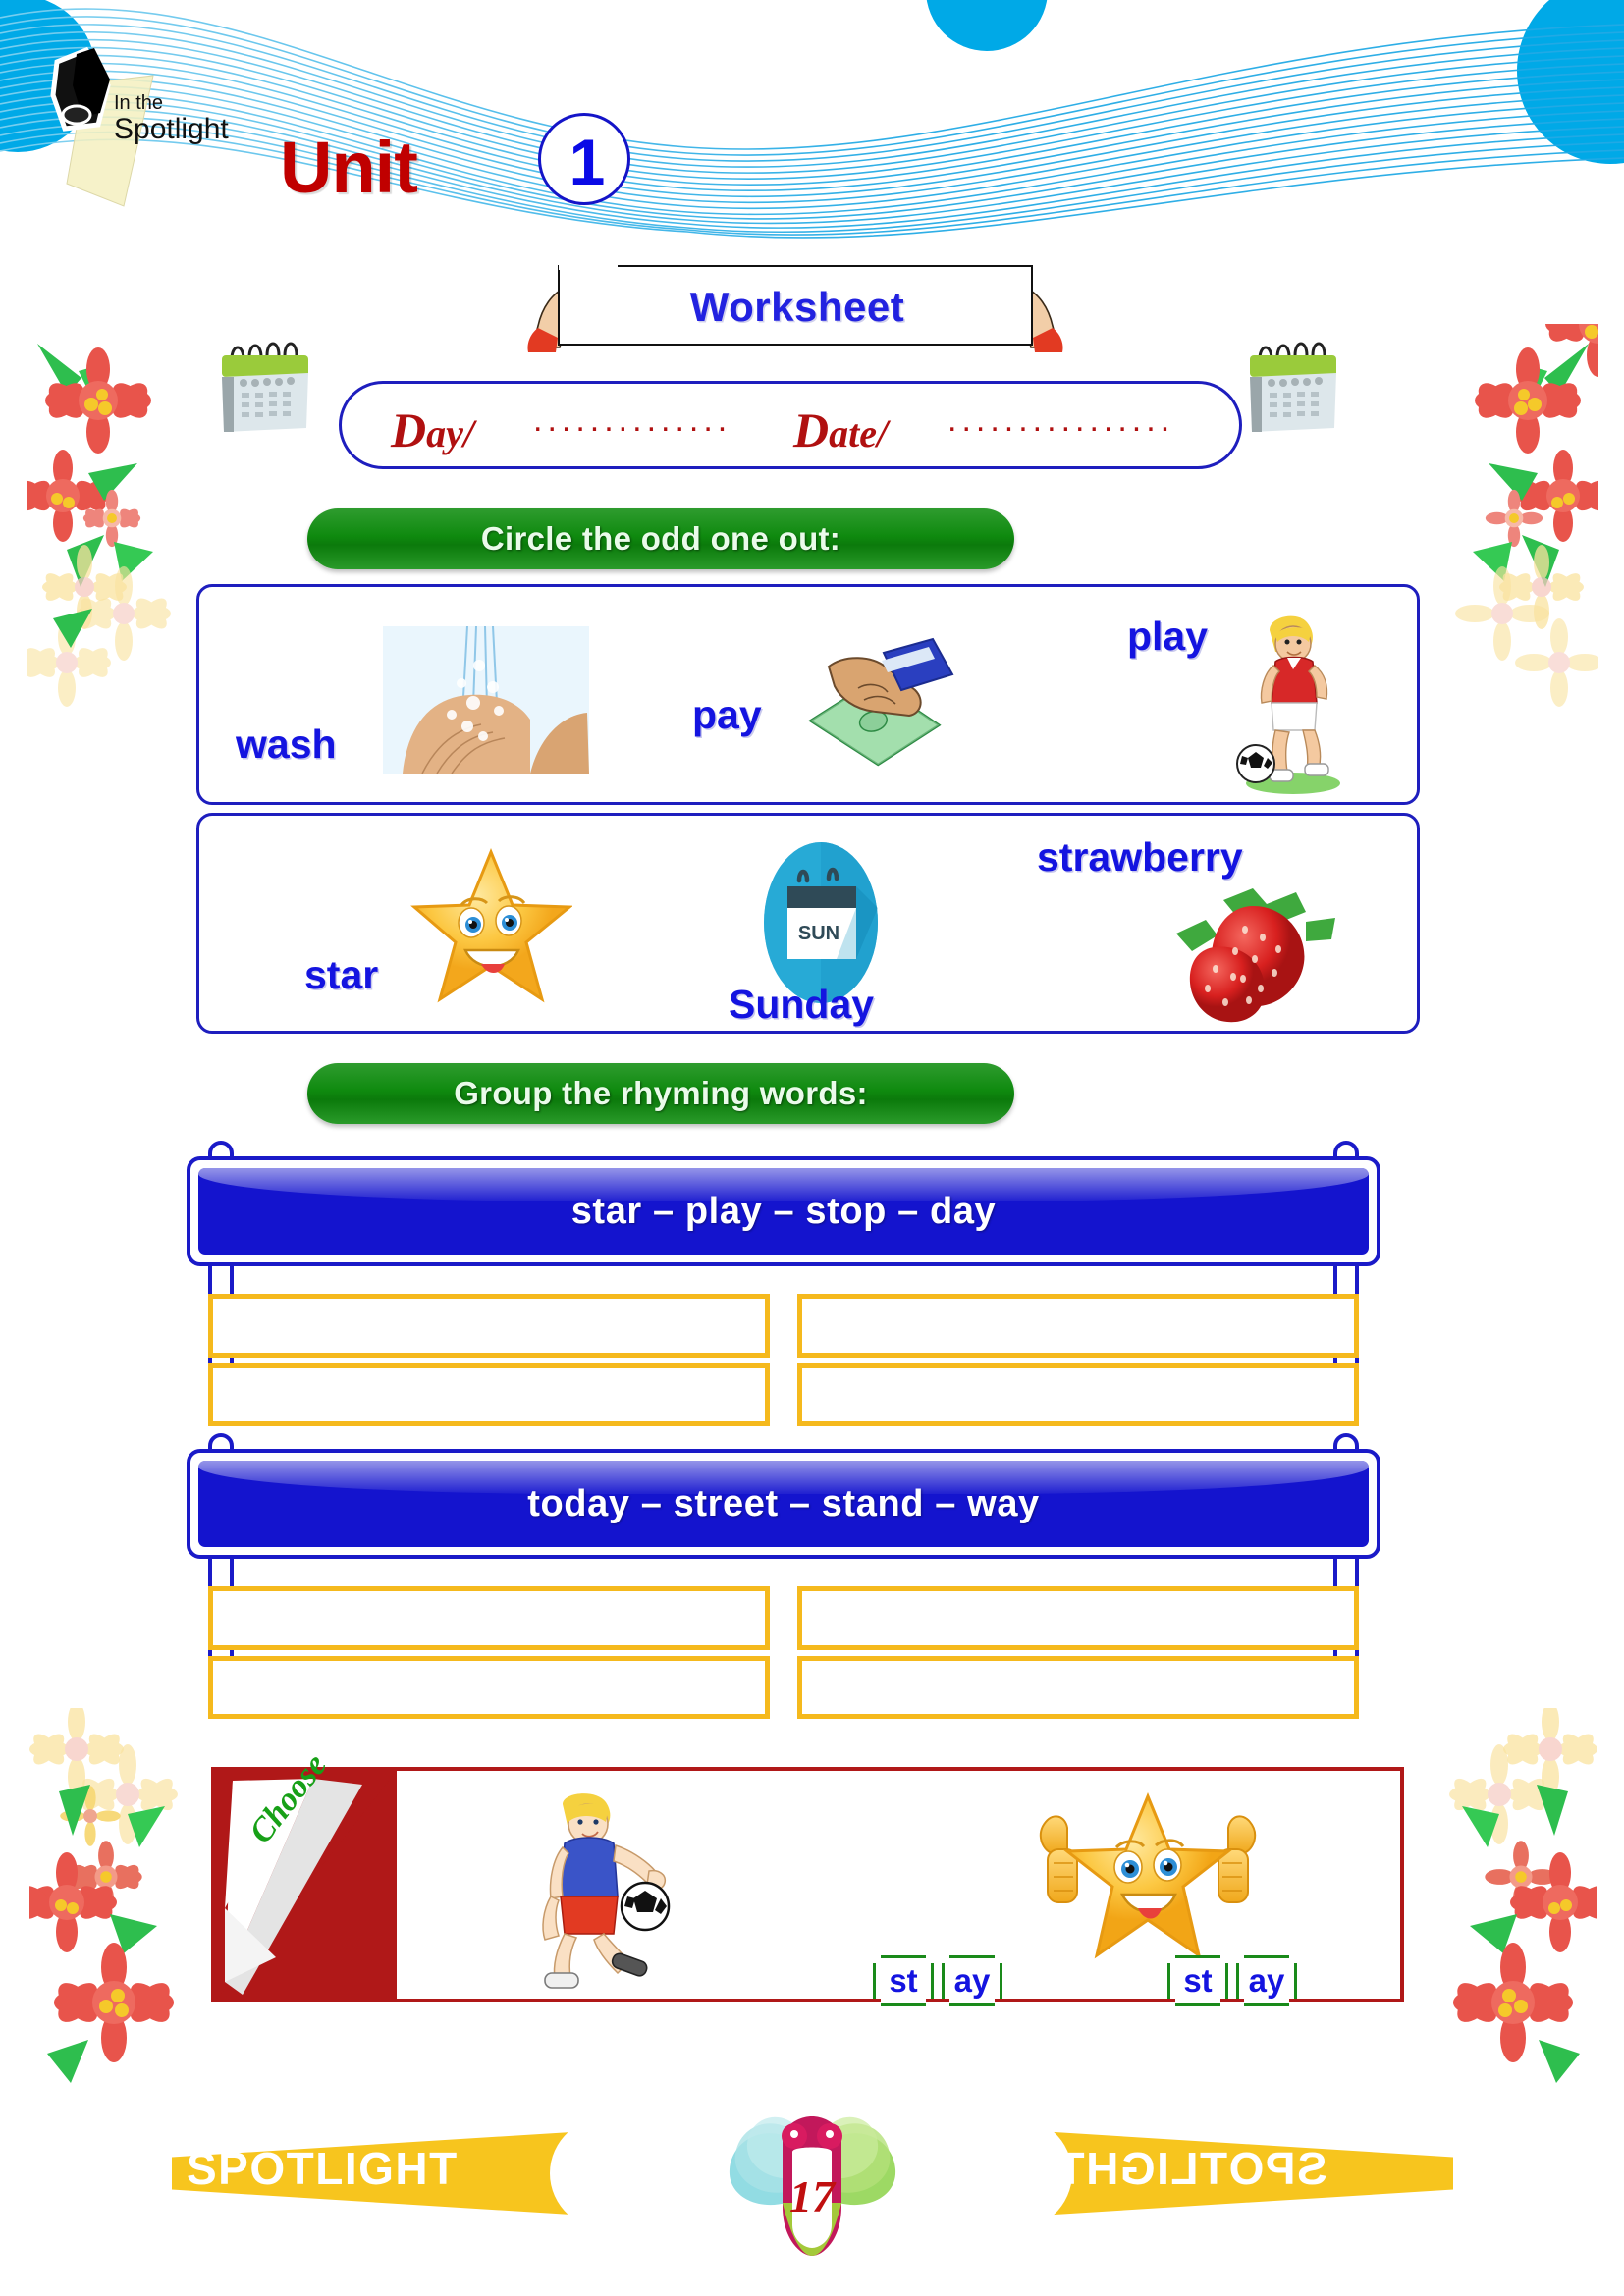 The height and width of the screenshot is (2296, 1624). What do you see at coordinates (1140, 858) in the screenshot?
I see `odd-one-out-word-strawberry: strawberry` at bounding box center [1140, 858].